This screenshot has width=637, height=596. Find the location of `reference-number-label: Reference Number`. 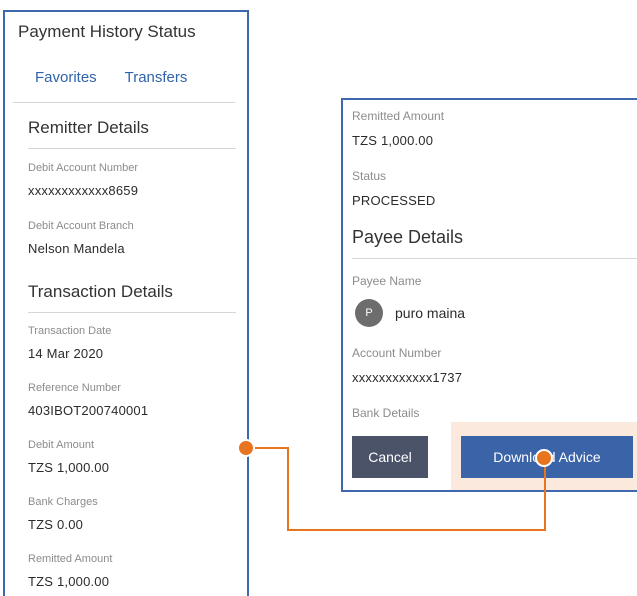

reference-number-label: Reference Number is located at coordinates (74, 388).